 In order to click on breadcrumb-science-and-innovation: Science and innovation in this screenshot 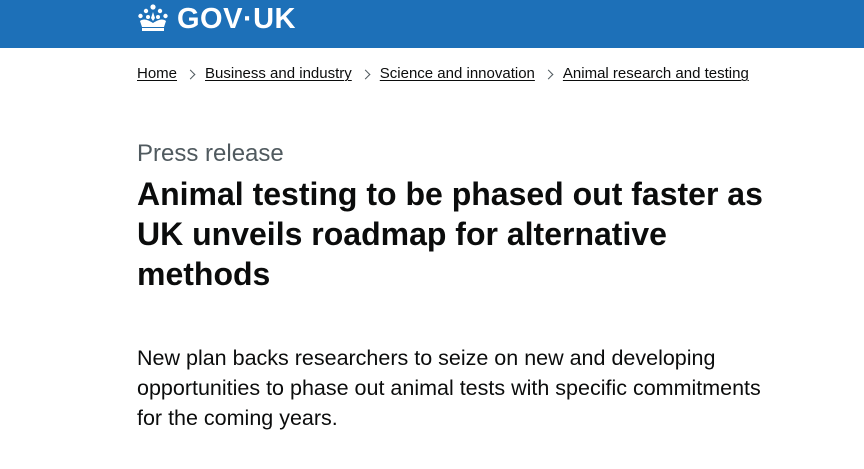, I will do `click(457, 74)`.